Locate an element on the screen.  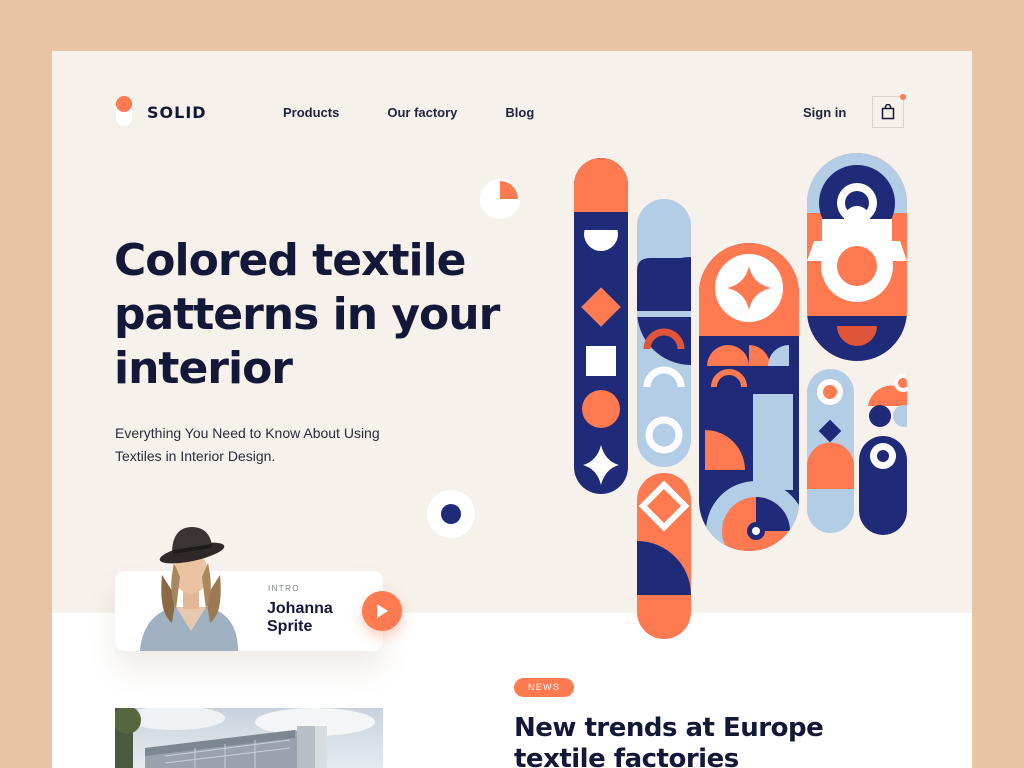
news-badge: NEWS is located at coordinates (544, 687).